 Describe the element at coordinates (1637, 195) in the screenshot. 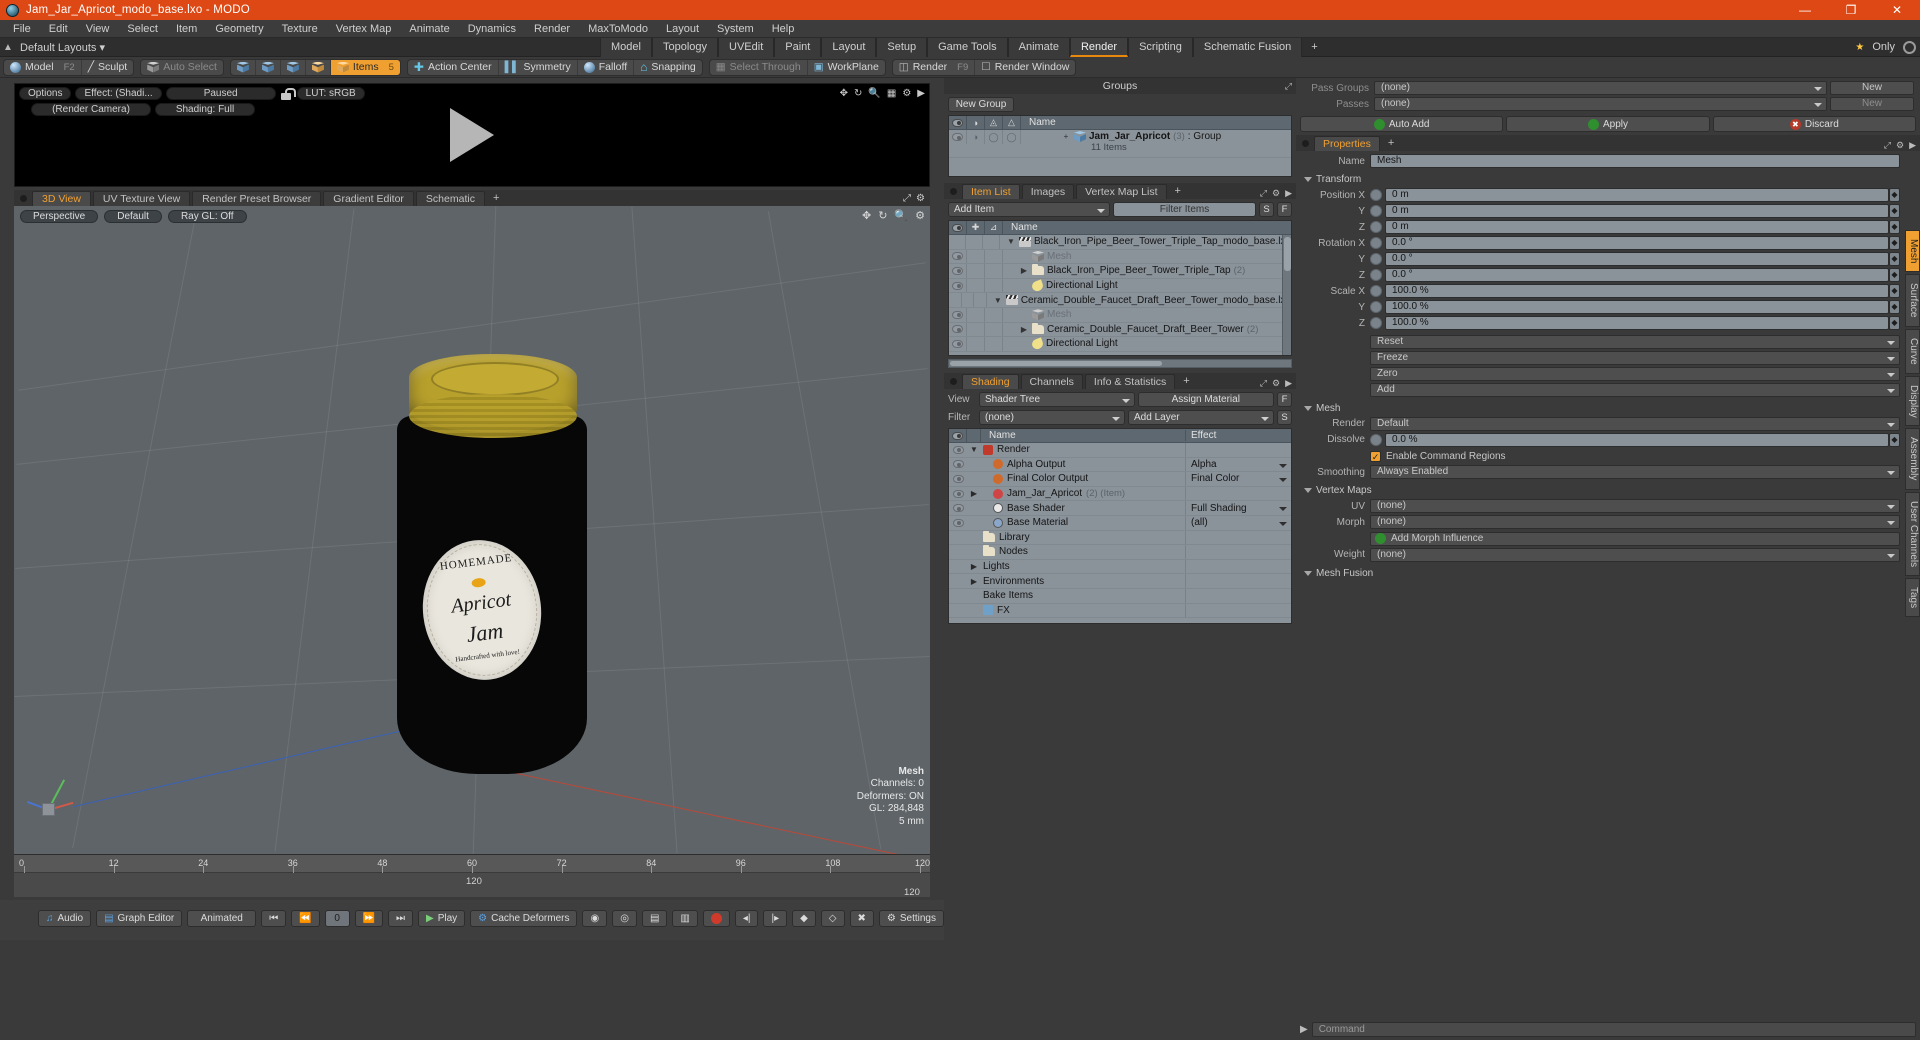

I see `transform-position-x-input: 0 m` at that location.